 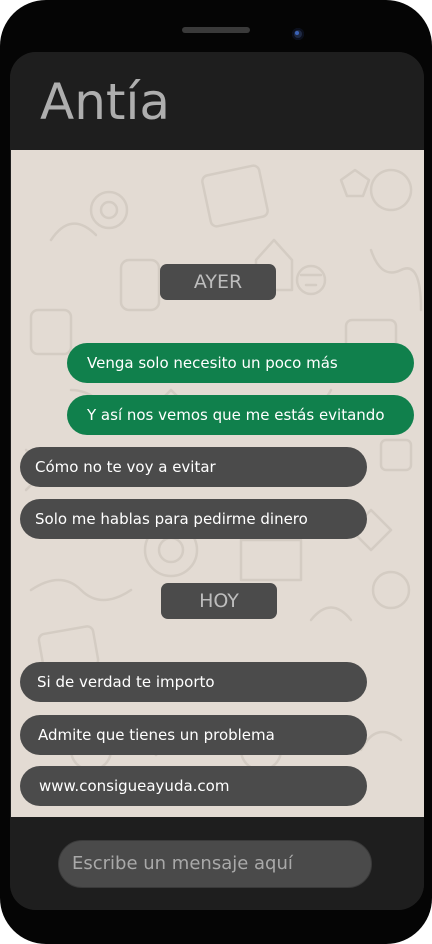 What do you see at coordinates (217, 101) in the screenshot?
I see `chat-header: Antía` at bounding box center [217, 101].